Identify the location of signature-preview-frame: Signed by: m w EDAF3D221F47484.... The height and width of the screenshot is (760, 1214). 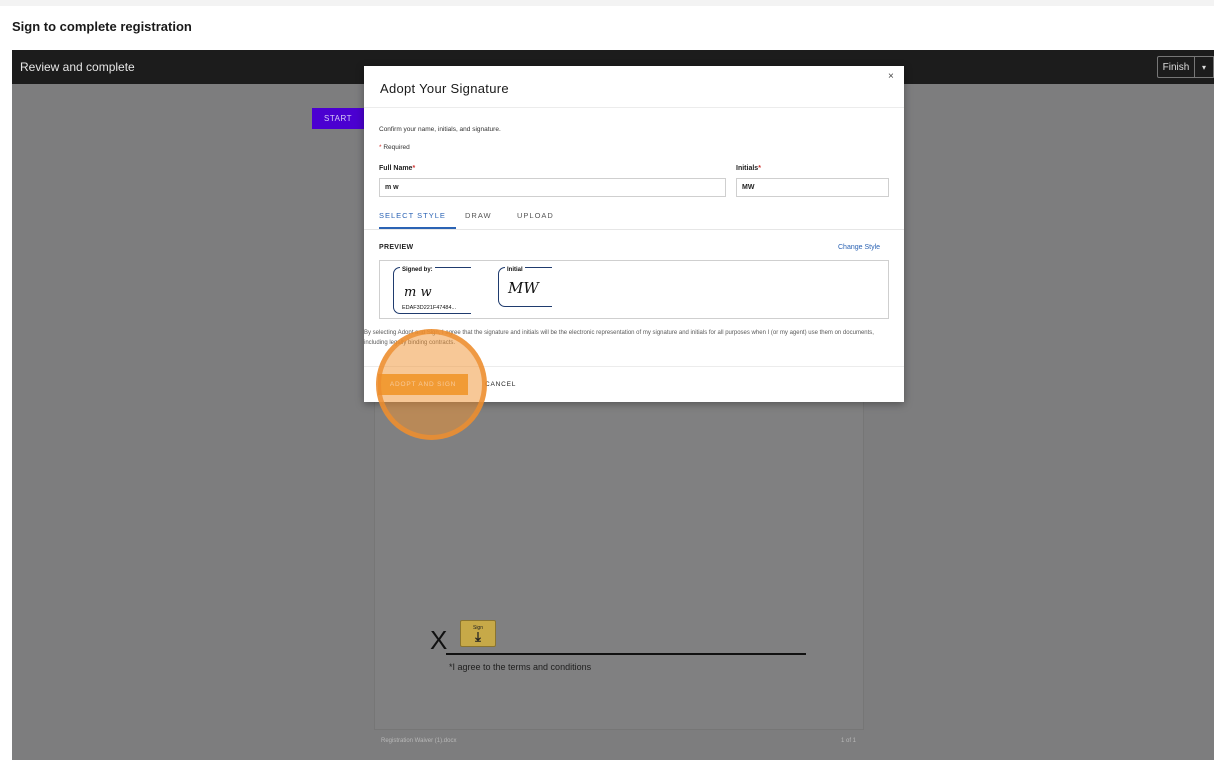
(432, 290).